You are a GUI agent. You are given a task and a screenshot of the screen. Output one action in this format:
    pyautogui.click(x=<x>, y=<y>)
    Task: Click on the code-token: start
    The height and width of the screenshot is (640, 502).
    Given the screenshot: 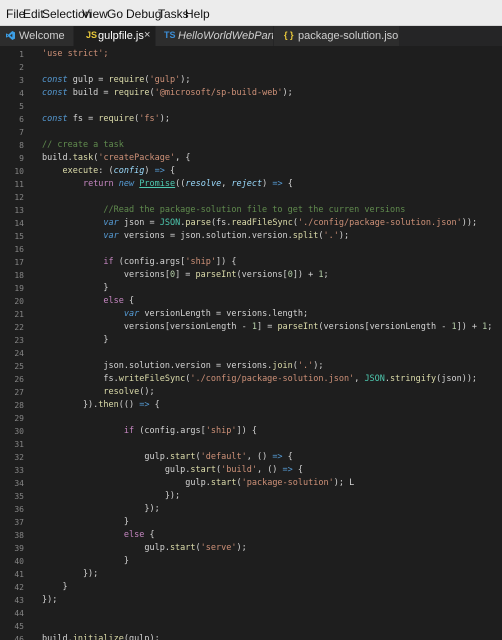 What is the action you would take?
    pyautogui.click(x=203, y=470)
    